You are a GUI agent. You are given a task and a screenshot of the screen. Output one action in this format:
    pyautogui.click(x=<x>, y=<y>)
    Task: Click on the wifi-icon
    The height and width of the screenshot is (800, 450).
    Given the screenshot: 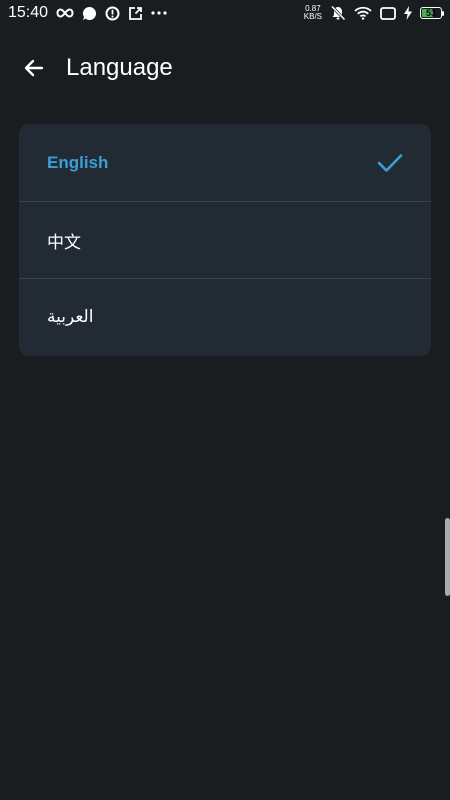 What is the action you would take?
    pyautogui.click(x=363, y=13)
    